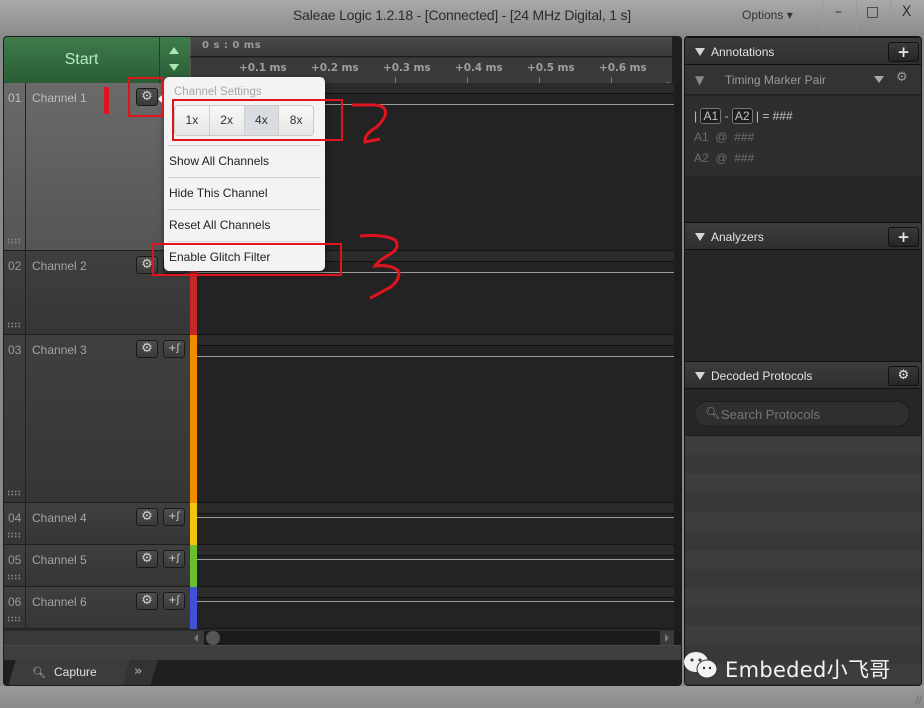  What do you see at coordinates (15, 607) in the screenshot?
I see `channel-number-cell: 06` at bounding box center [15, 607].